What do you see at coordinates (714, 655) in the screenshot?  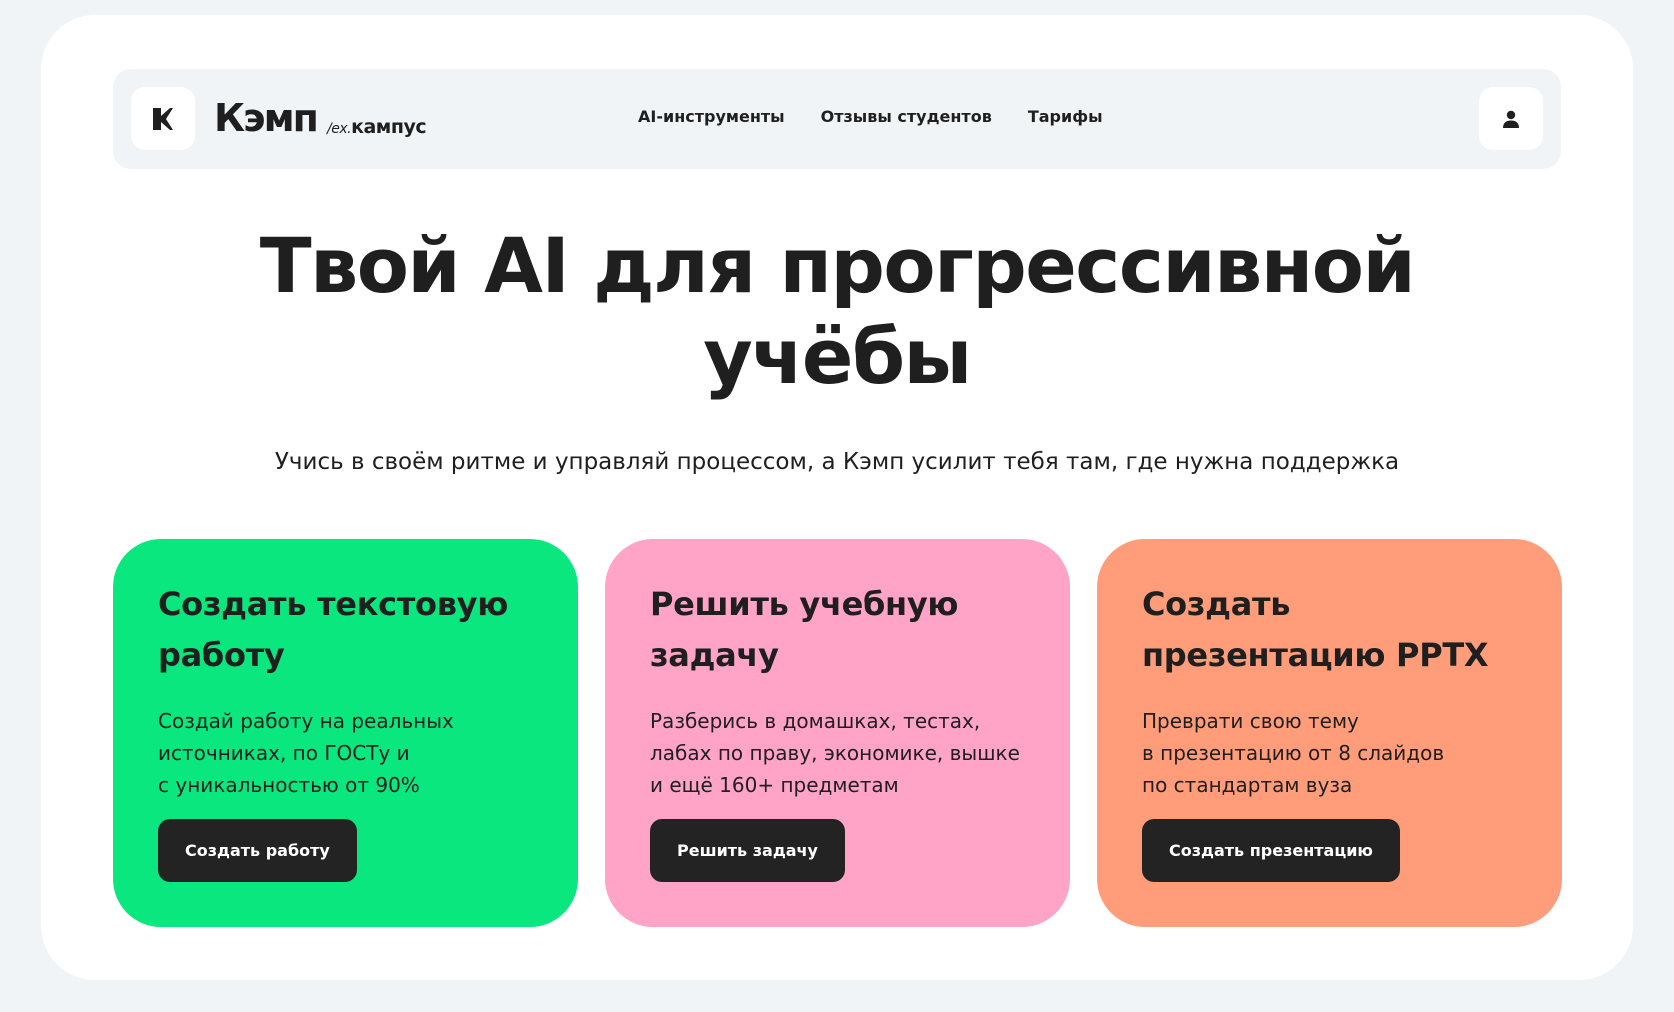 I see `card-title-line-2: задачу` at bounding box center [714, 655].